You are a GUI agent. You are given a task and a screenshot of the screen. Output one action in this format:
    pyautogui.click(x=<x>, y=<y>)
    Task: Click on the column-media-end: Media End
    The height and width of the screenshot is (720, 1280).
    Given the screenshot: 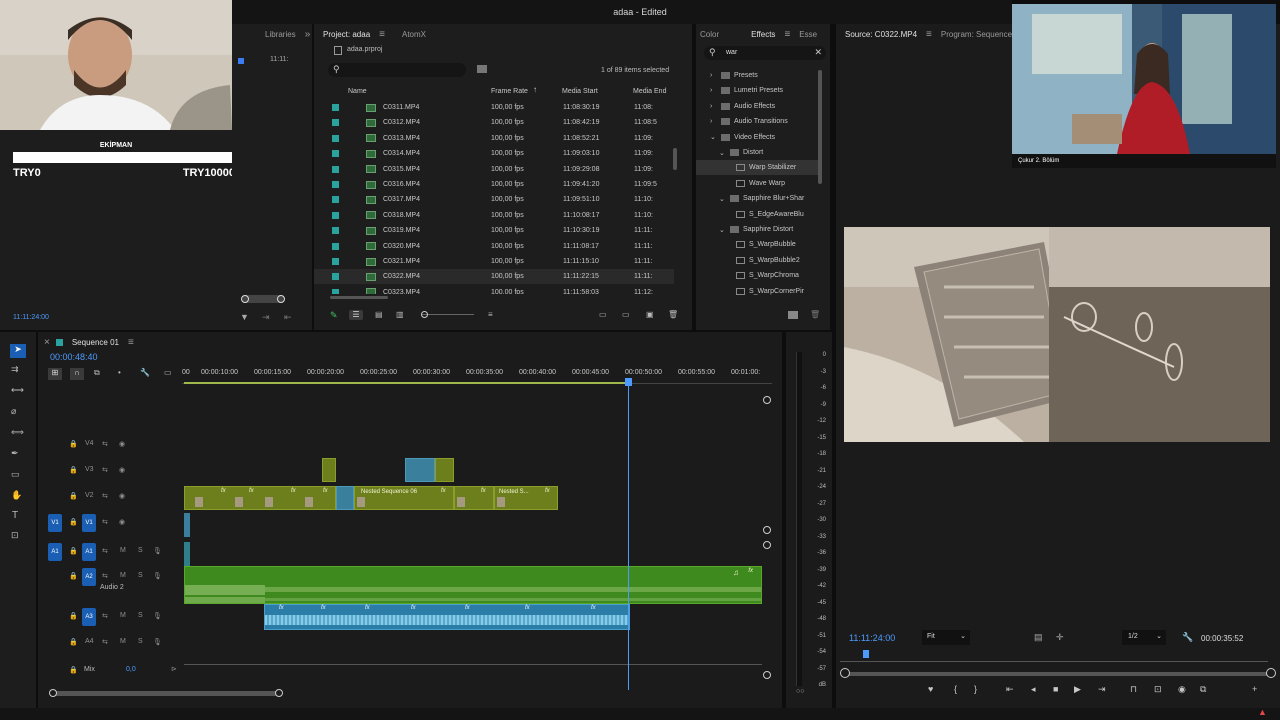 What is the action you would take?
    pyautogui.click(x=649, y=91)
    